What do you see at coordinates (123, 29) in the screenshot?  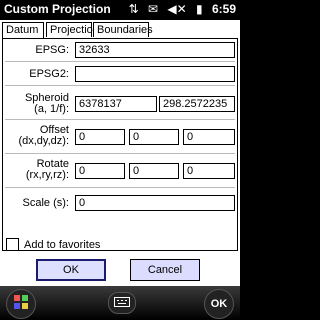 I see `tab-boundaries: Boundaries` at bounding box center [123, 29].